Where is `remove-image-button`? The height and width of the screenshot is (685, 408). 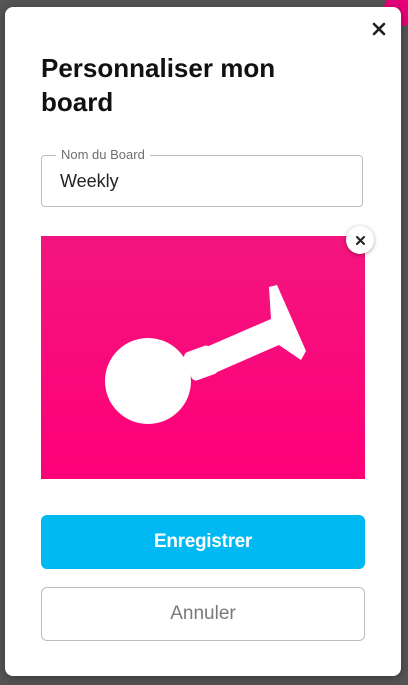 remove-image-button is located at coordinates (360, 240).